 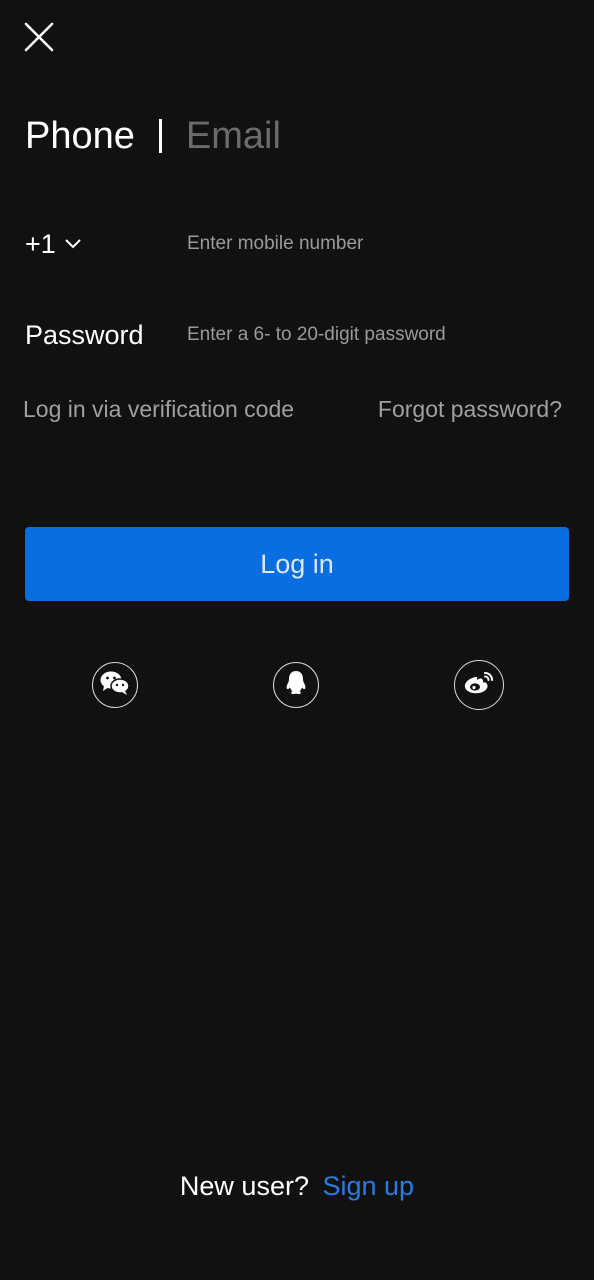 What do you see at coordinates (158, 409) in the screenshot?
I see `verification-code-login-link: Log in via verification code` at bounding box center [158, 409].